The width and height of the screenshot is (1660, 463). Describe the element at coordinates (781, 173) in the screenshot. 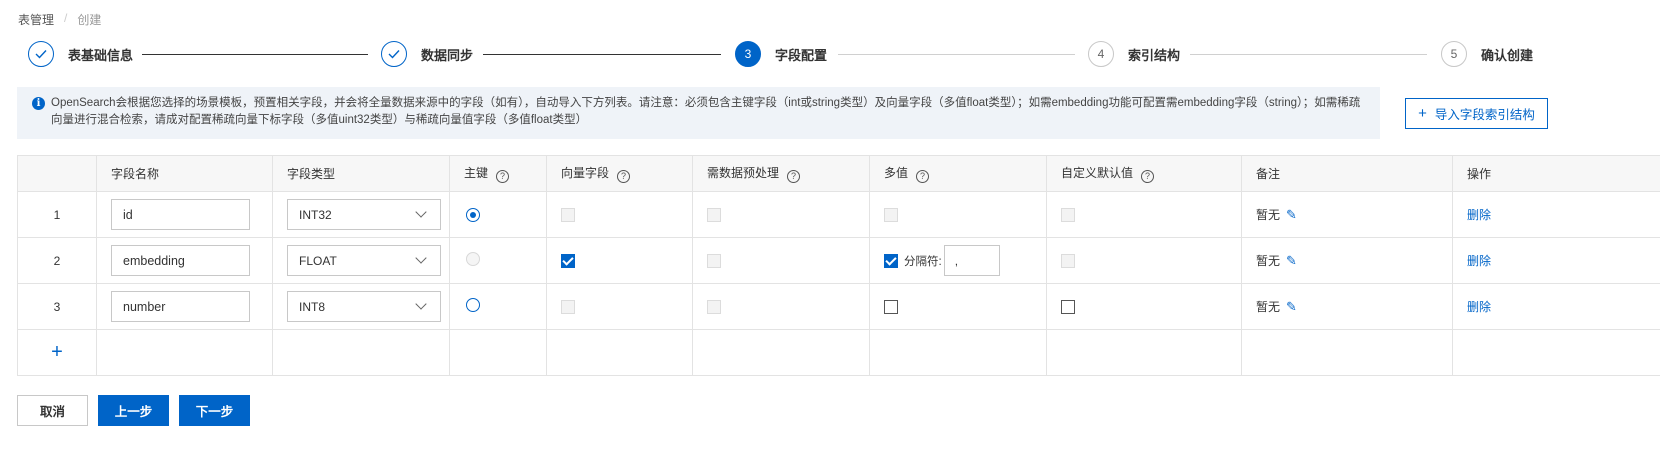

I see `header-preprocess: 需数据预处理?` at that location.